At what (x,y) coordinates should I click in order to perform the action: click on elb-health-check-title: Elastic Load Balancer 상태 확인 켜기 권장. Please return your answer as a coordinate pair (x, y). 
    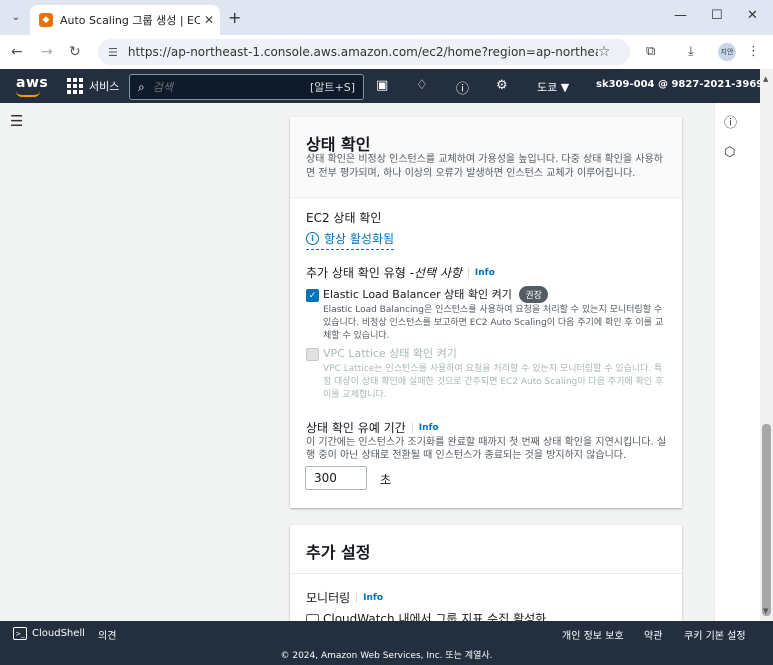
    Looking at the image, I should click on (435, 294).